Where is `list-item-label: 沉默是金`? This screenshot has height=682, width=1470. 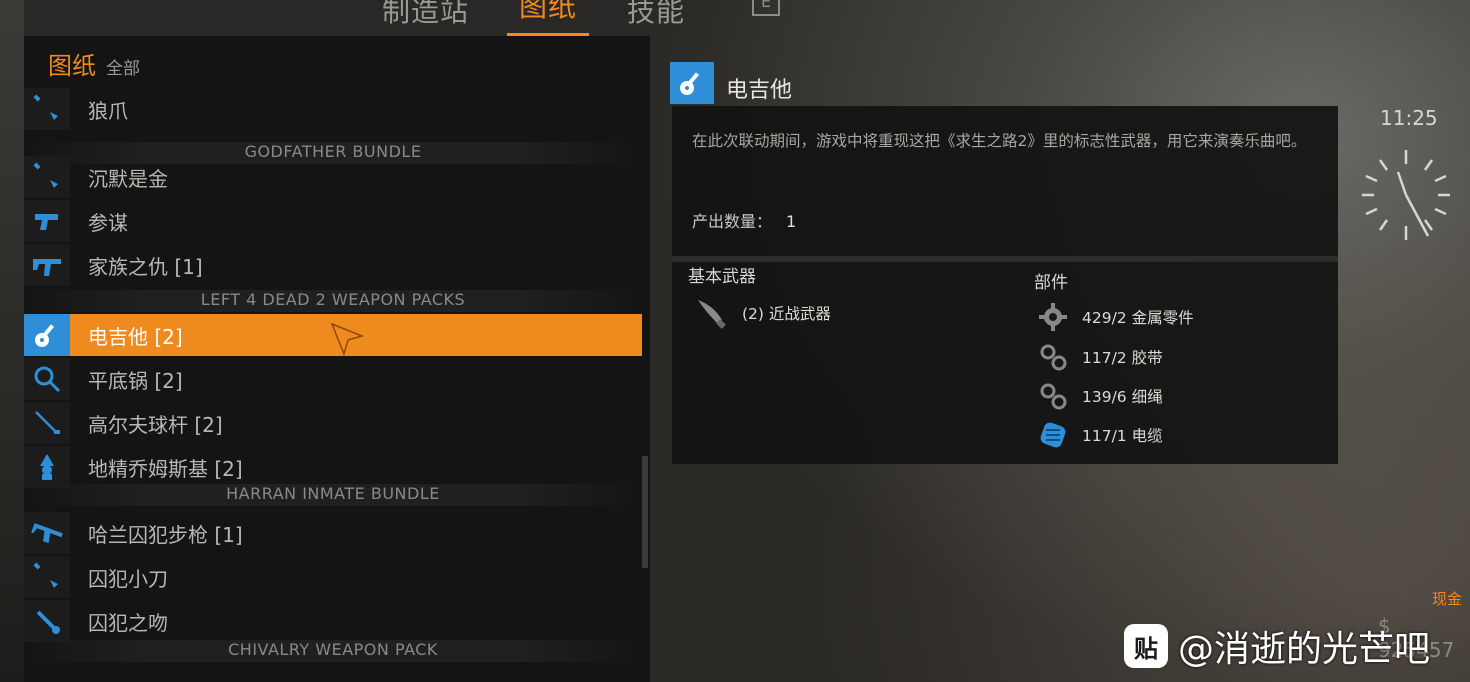
list-item-label: 沉默是金 is located at coordinates (128, 178).